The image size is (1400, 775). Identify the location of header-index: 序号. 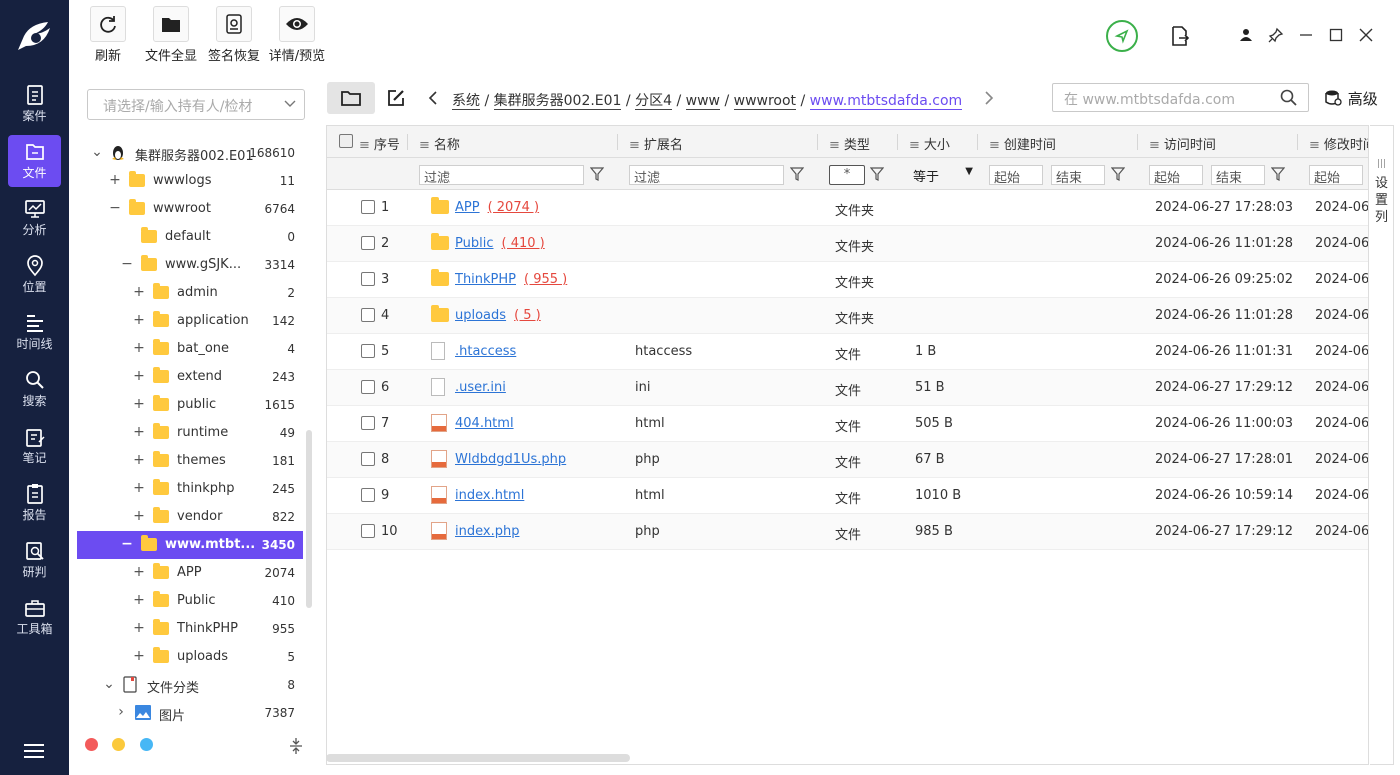
(379, 143).